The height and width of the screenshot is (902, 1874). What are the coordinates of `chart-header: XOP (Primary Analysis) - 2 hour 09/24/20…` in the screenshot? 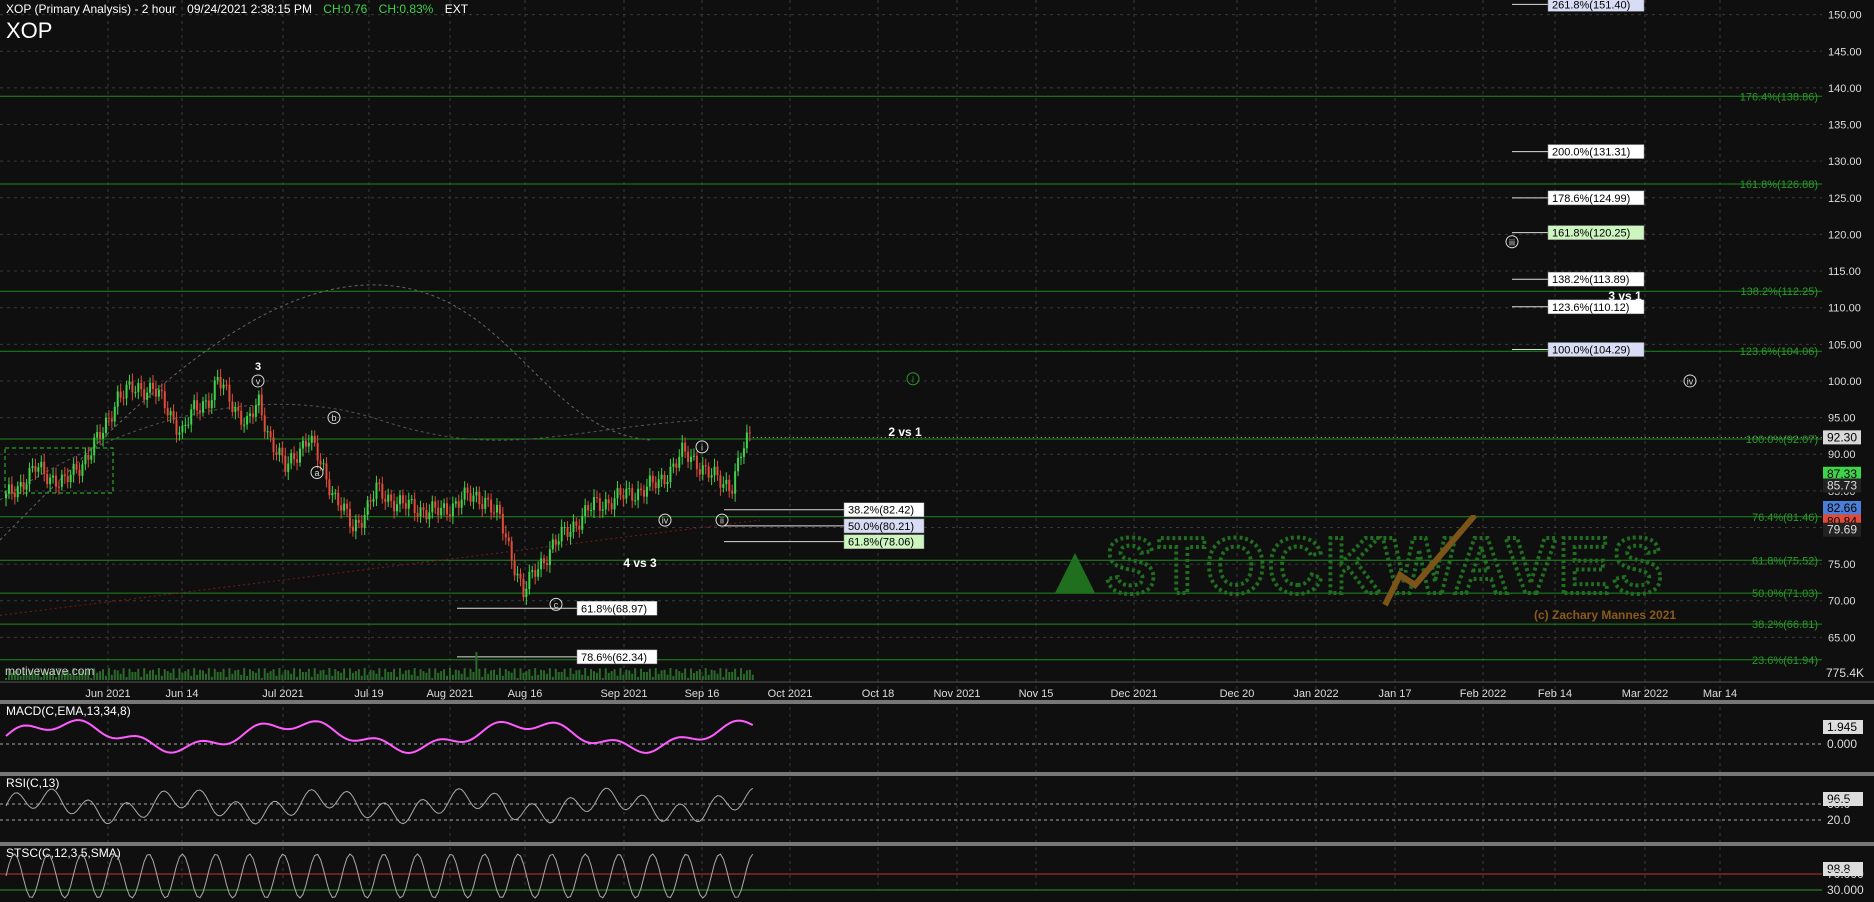 It's located at (241, 9).